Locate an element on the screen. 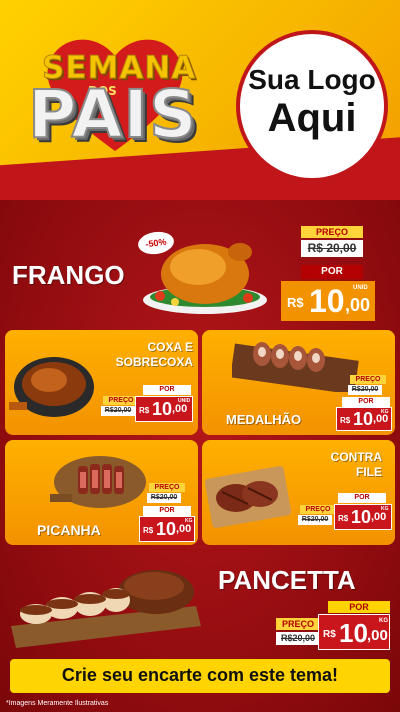 This screenshot has height=712, width=400. product-card-picanha: PREÇO R$20,00 POR PICANHA R$ 10 ,00 KG is located at coordinates (101, 492).